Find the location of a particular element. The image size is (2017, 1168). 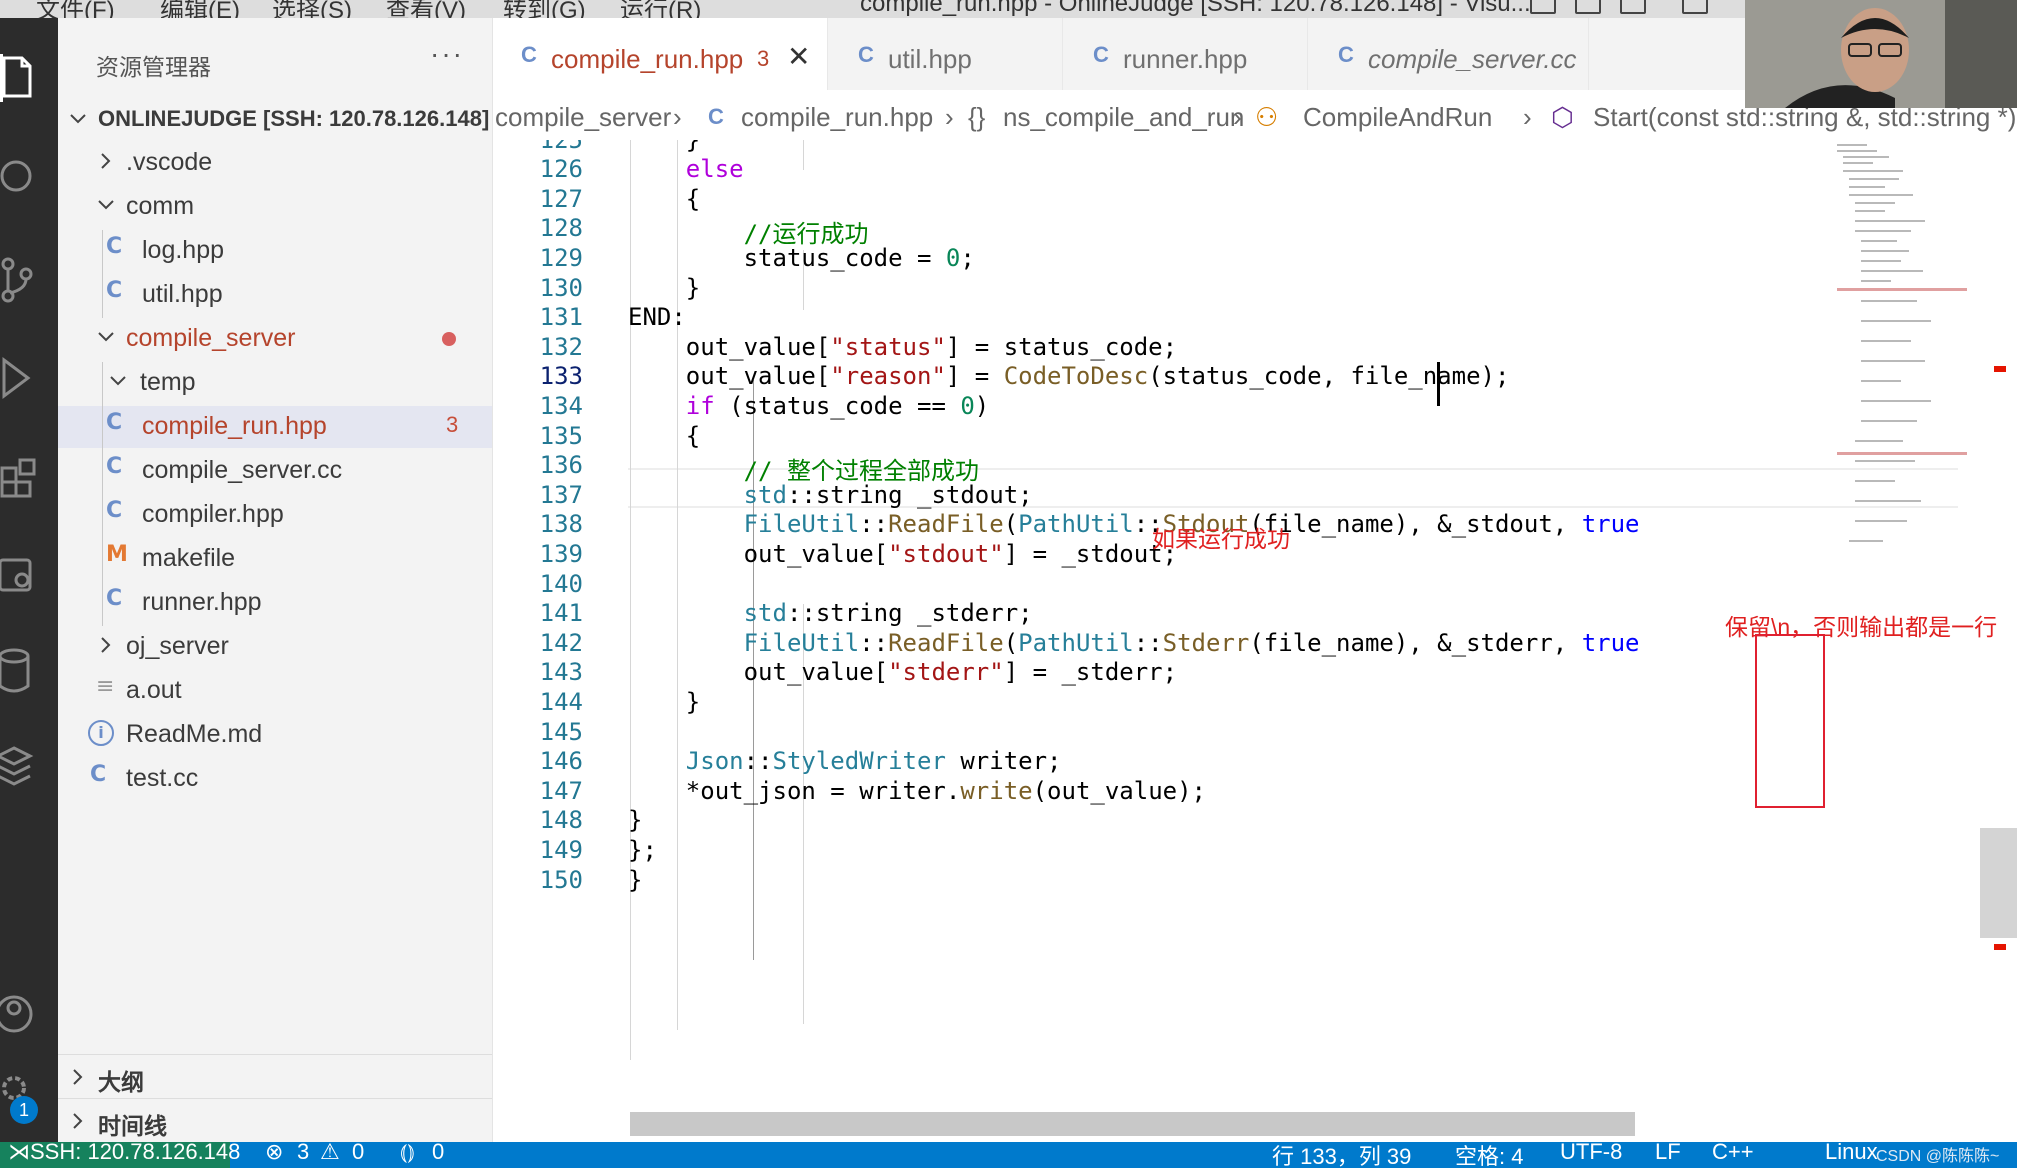

tree-item-comm: comm is located at coordinates (275, 207).